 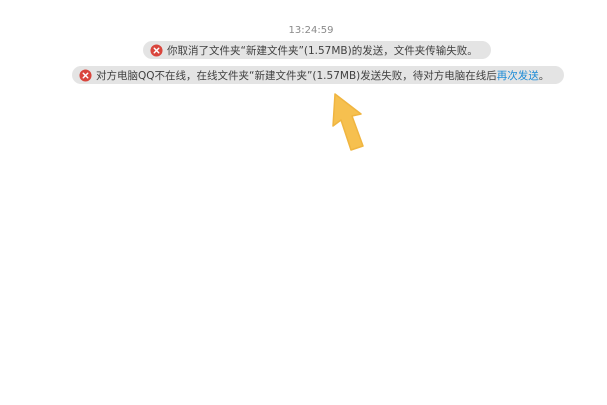 I want to click on system-notice-cancelled: 你取消了文件夹“新建文件夹”(1.57MB)的发送，文件夹传输失败。, so click(x=317, y=50).